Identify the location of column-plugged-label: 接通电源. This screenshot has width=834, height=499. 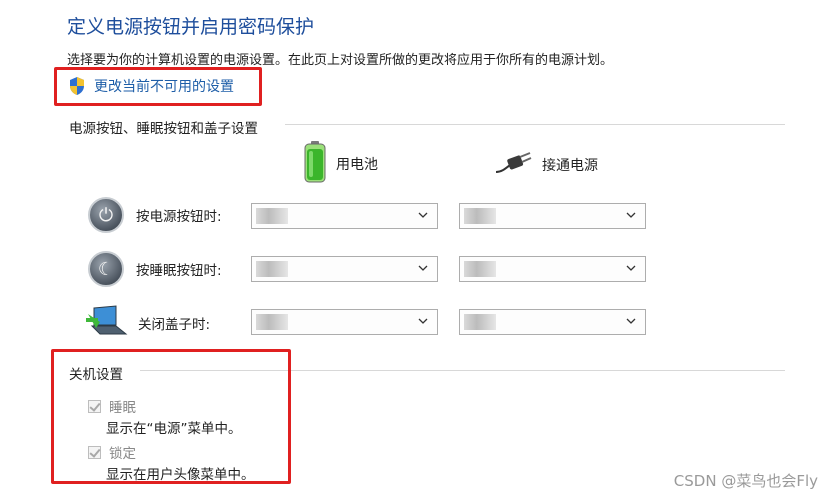
(570, 166).